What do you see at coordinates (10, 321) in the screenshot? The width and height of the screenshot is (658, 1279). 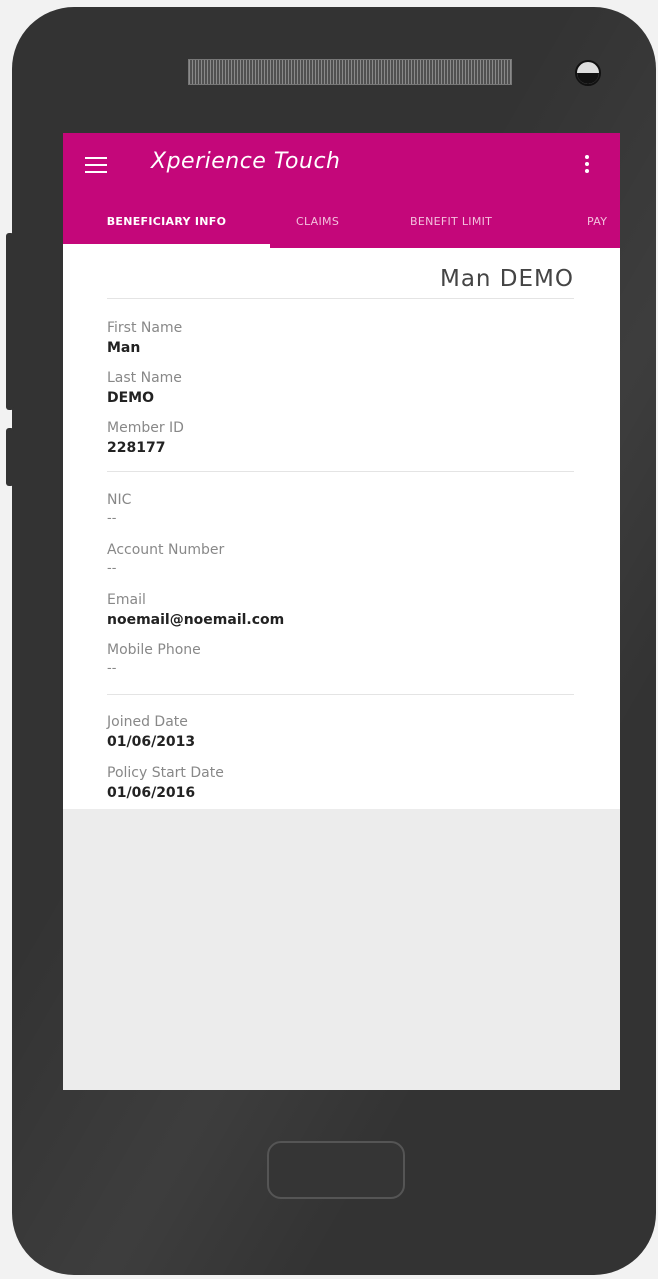 I see `volume-button` at bounding box center [10, 321].